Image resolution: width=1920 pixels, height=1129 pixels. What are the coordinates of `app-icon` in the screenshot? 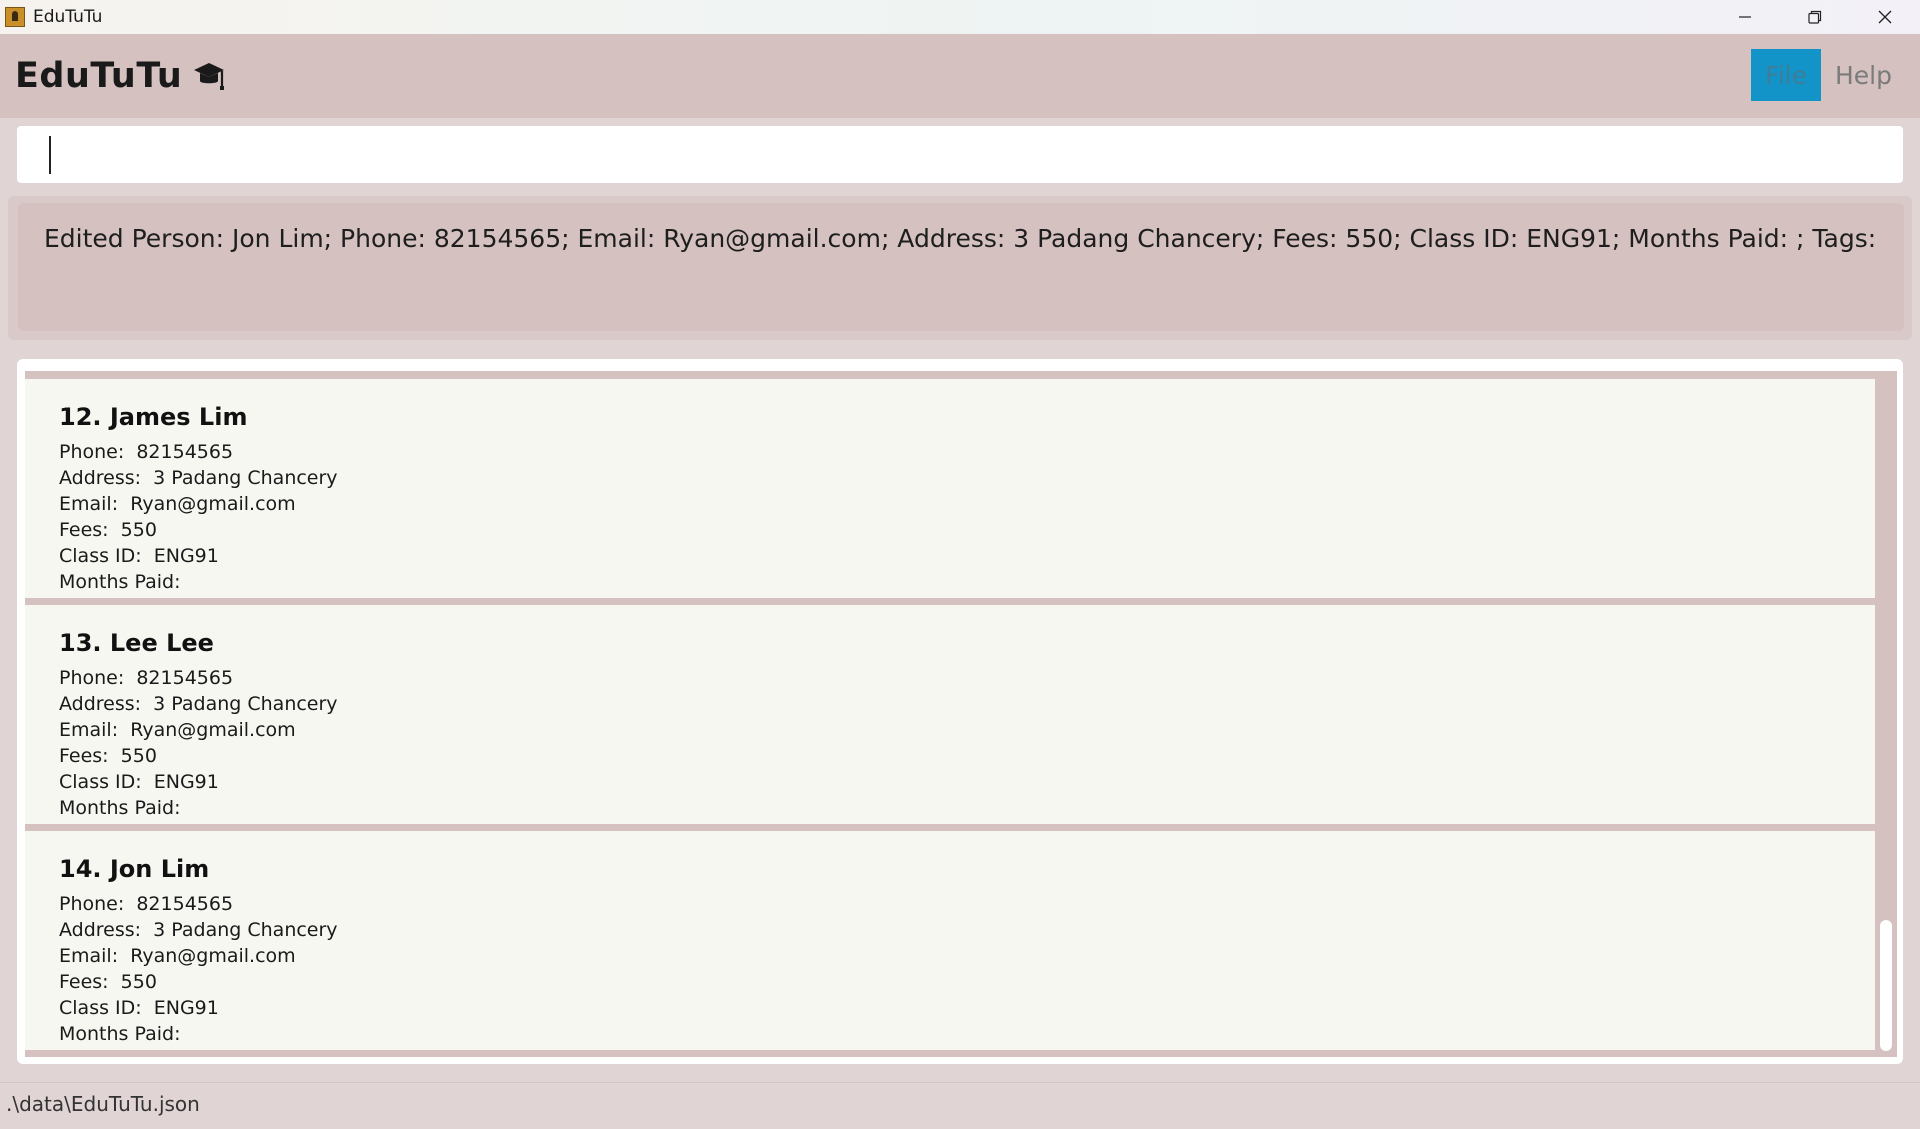 It's located at (15, 17).